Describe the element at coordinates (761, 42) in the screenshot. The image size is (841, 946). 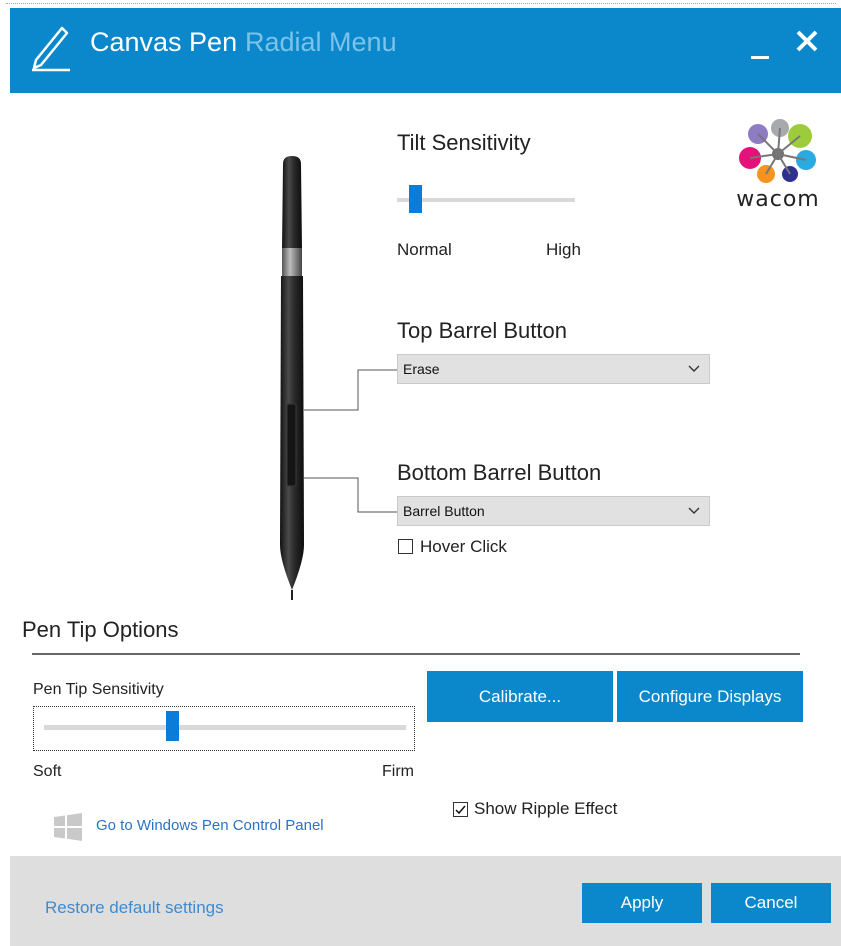
I see `minimize-icon` at that location.